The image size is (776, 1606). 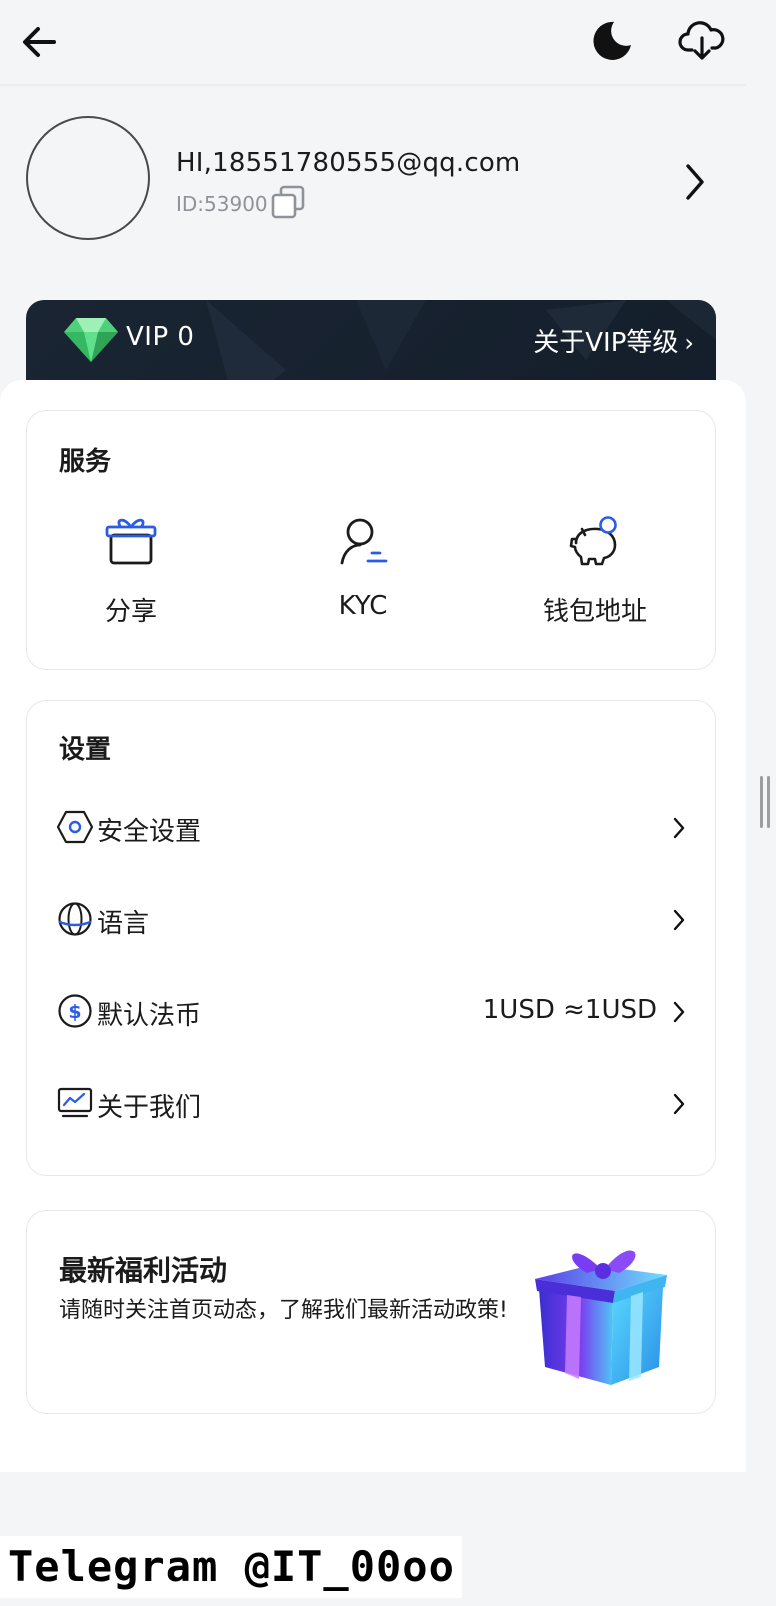 I want to click on dollar-icon: $, so click(x=75, y=1011).